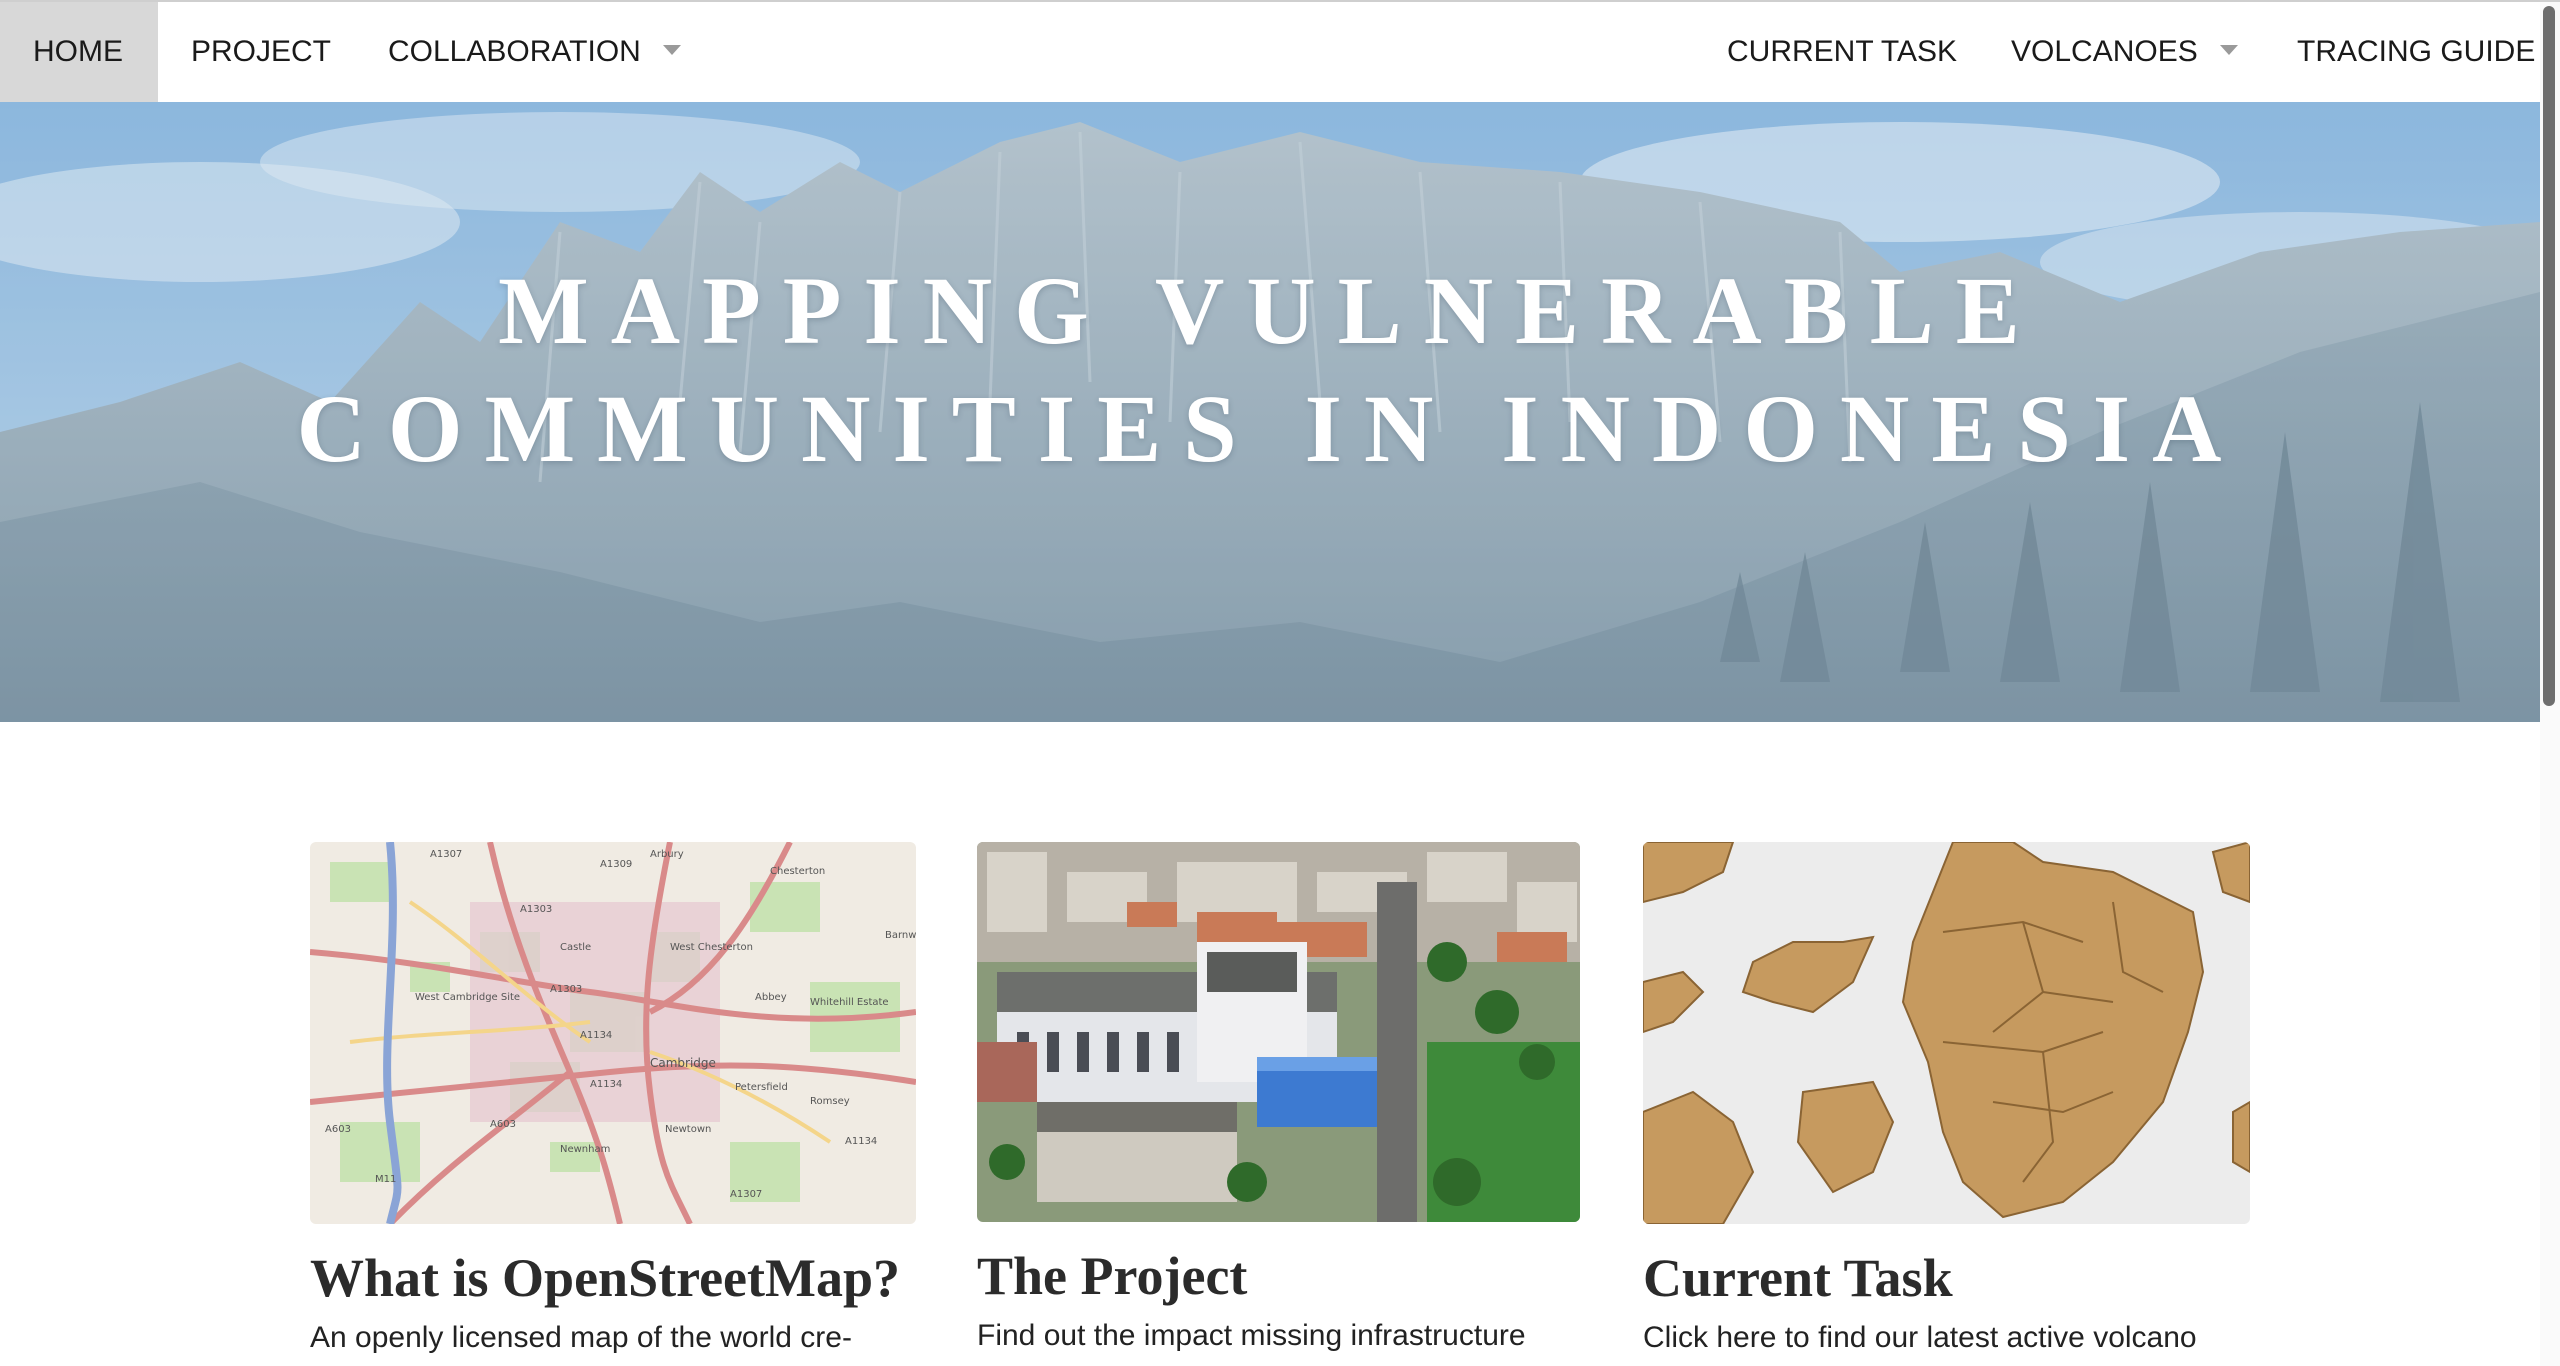  I want to click on nav-project-label: PROJECT, so click(261, 51).